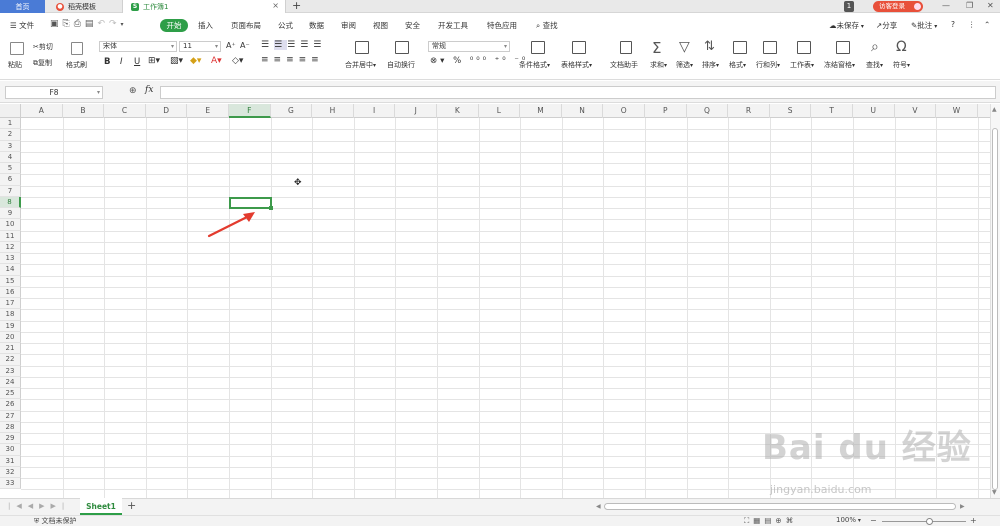  I want to click on row-header-33: 33, so click(10, 484).